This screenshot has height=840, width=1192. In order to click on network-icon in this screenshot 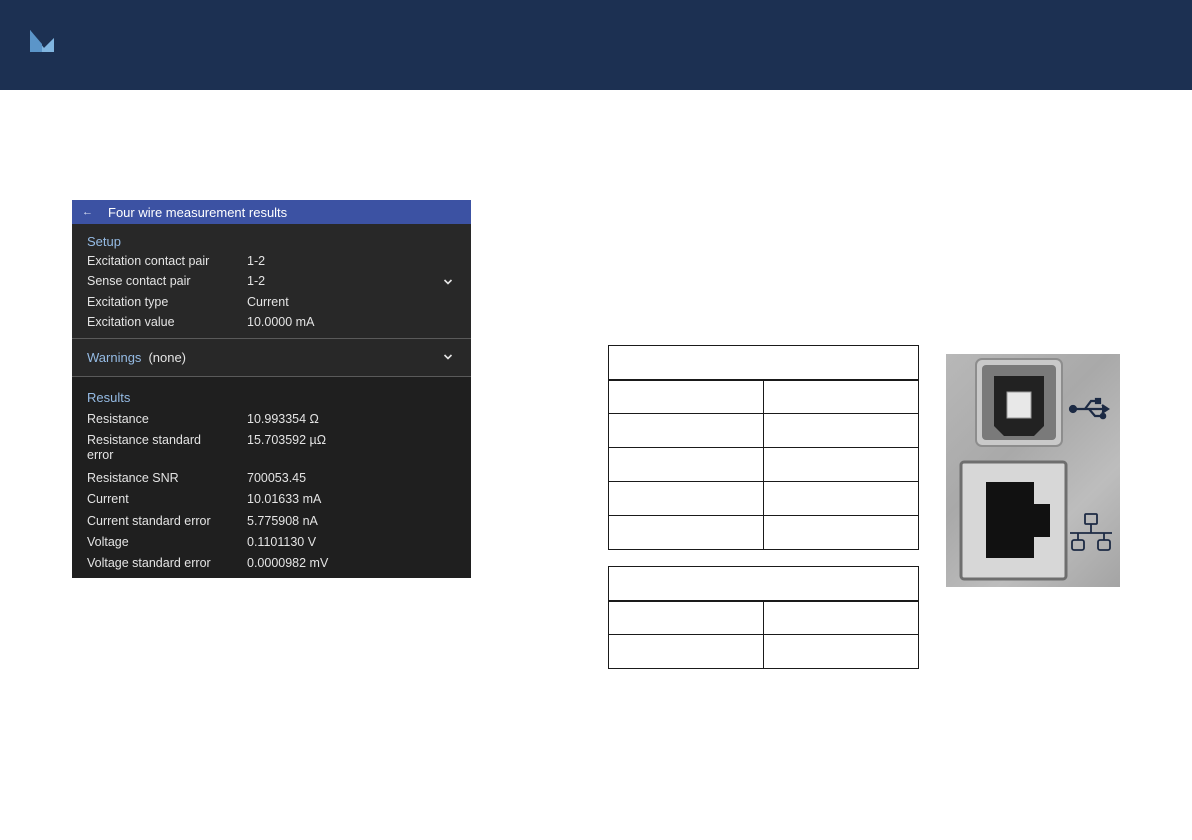, I will do `click(1091, 532)`.